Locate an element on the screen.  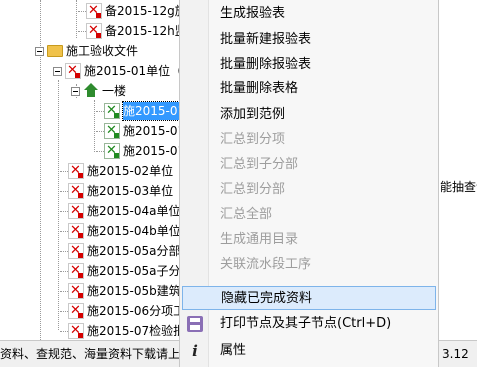
tree-node-label: 施2015-04a单位 is located at coordinates (134, 211).